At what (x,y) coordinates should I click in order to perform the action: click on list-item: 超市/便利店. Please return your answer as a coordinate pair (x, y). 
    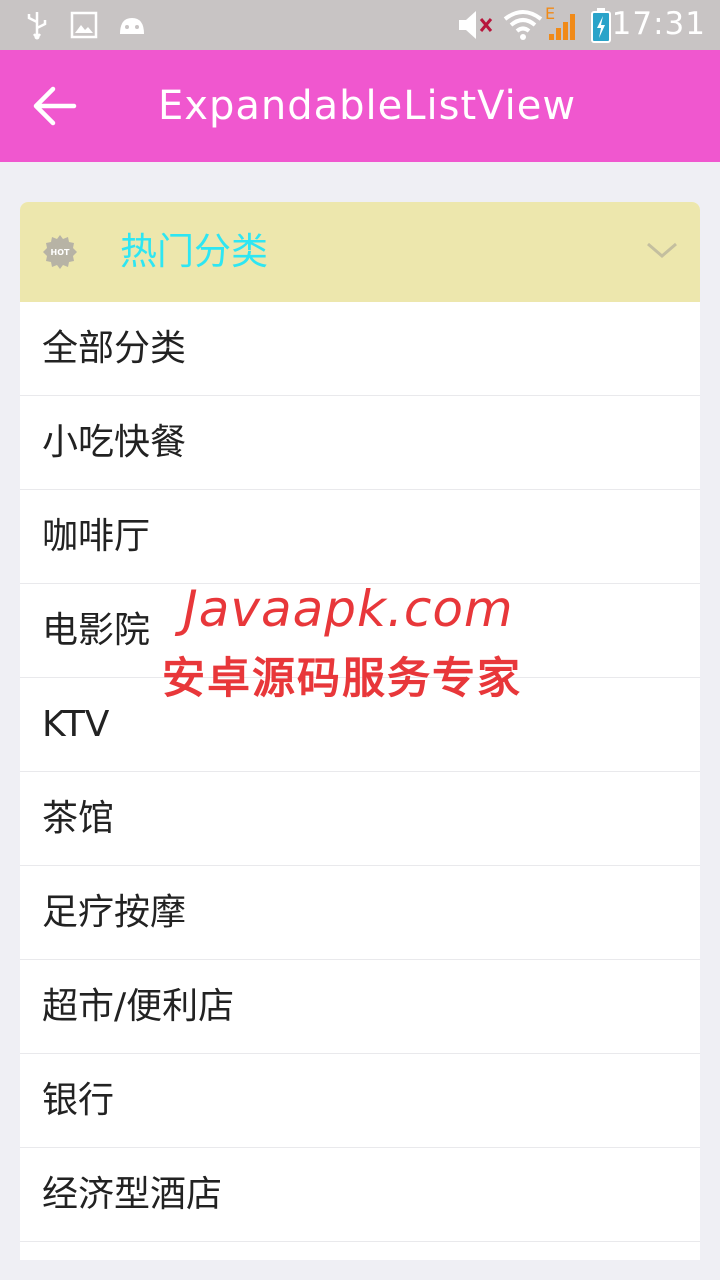
    Looking at the image, I should click on (360, 1007).